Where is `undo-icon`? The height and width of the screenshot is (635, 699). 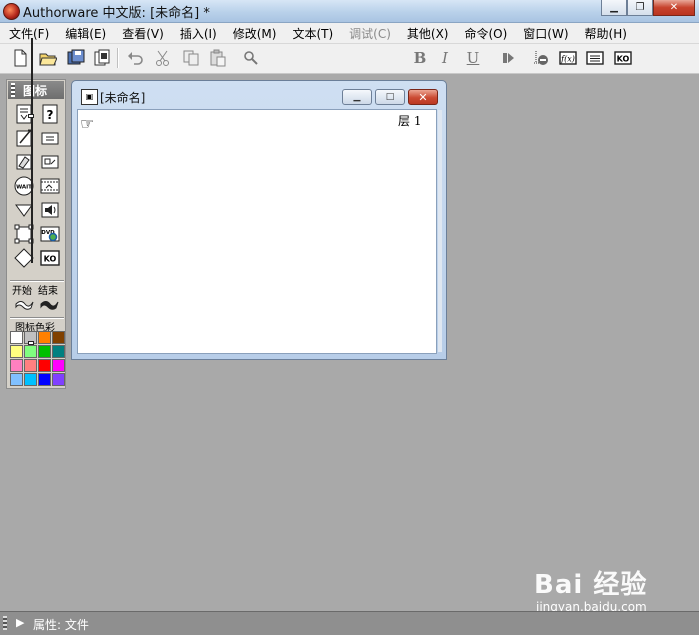
undo-icon is located at coordinates (135, 58).